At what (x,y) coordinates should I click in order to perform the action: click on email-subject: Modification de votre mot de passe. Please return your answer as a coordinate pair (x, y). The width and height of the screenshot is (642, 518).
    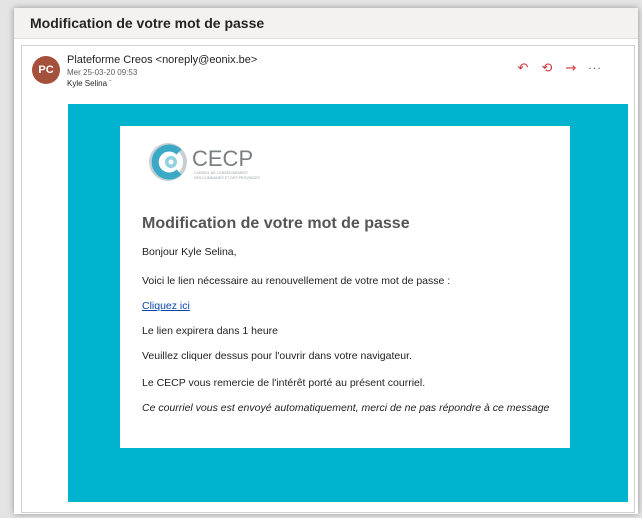
    Looking at the image, I should click on (147, 23).